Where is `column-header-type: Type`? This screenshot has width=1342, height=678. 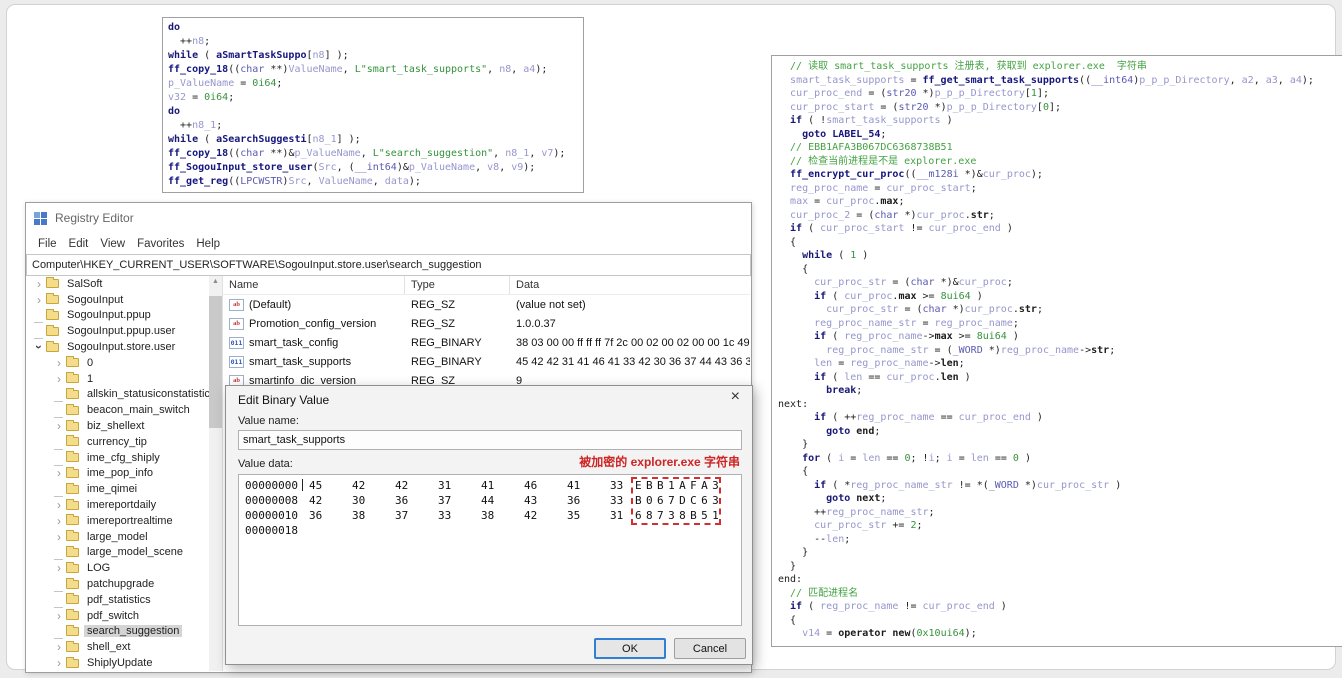 column-header-type: Type is located at coordinates (457, 285).